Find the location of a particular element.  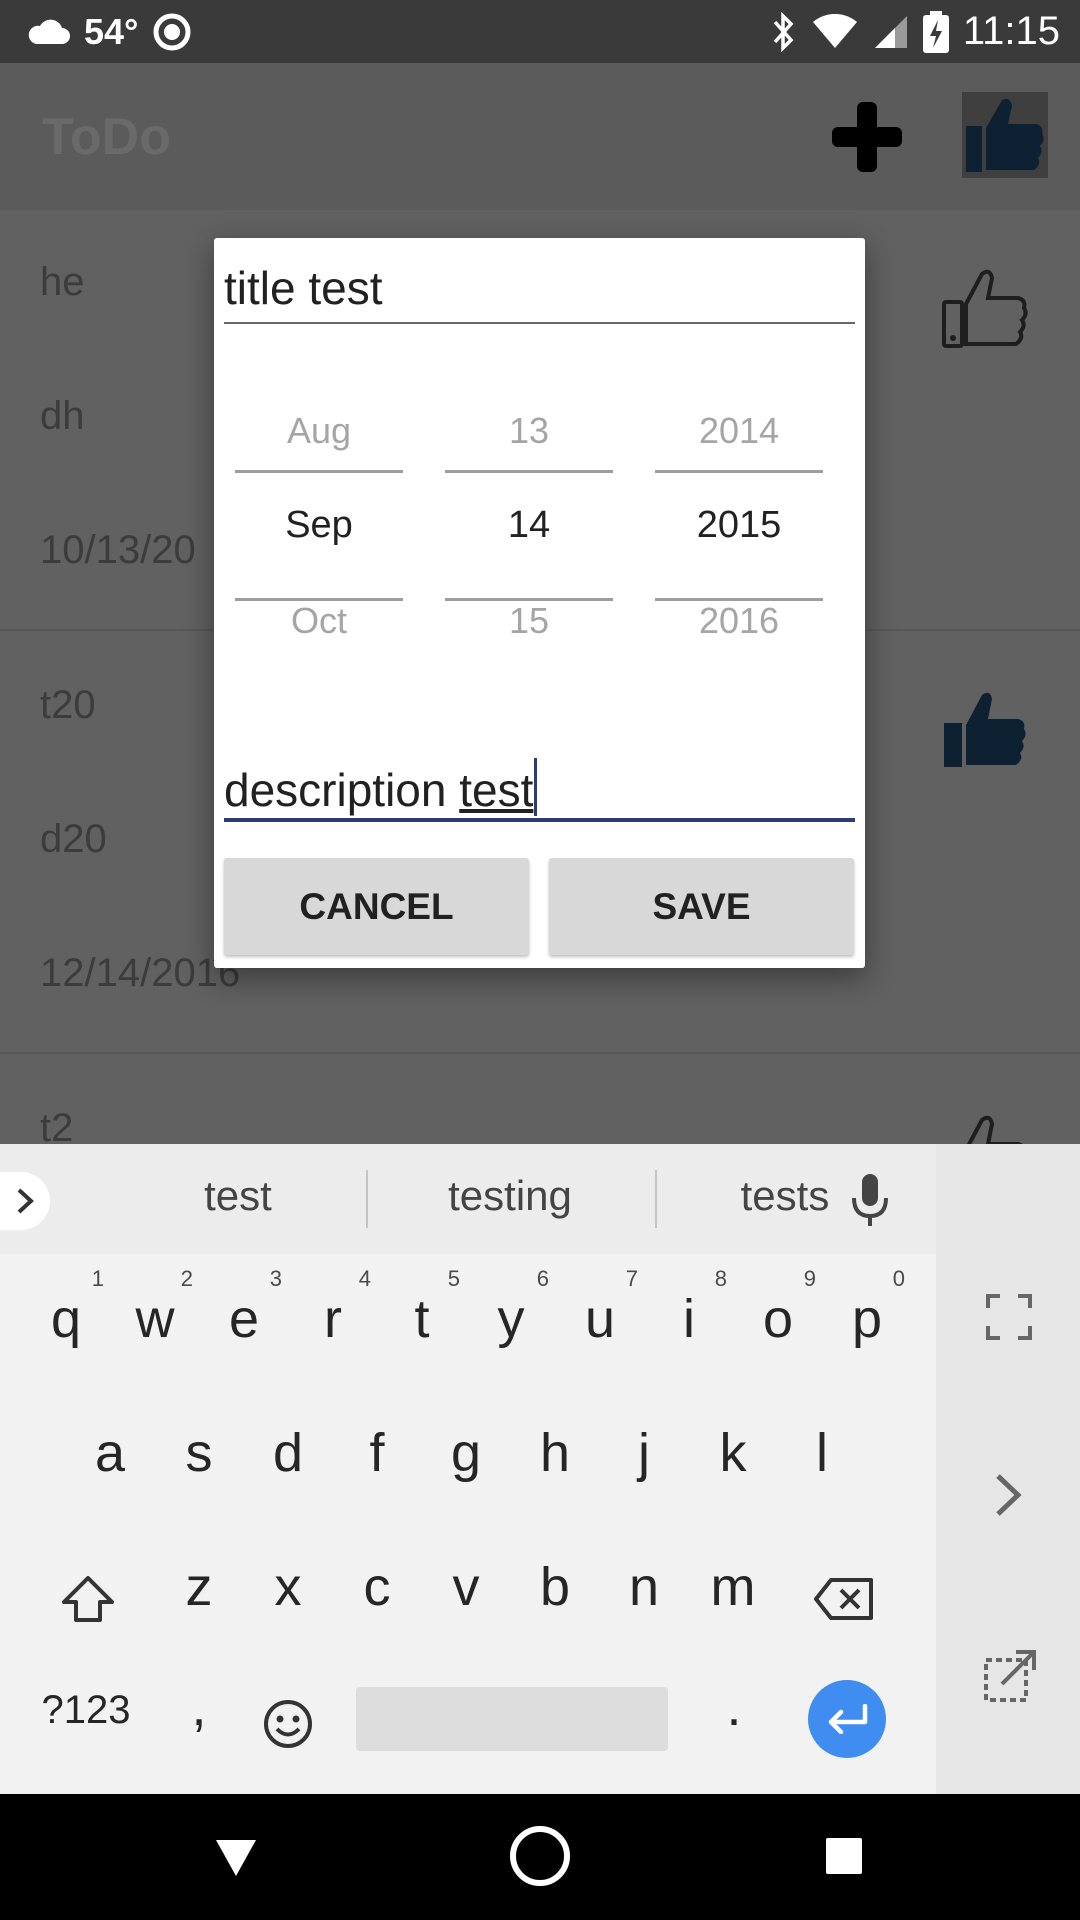

key-c: c is located at coordinates (377, 1590).